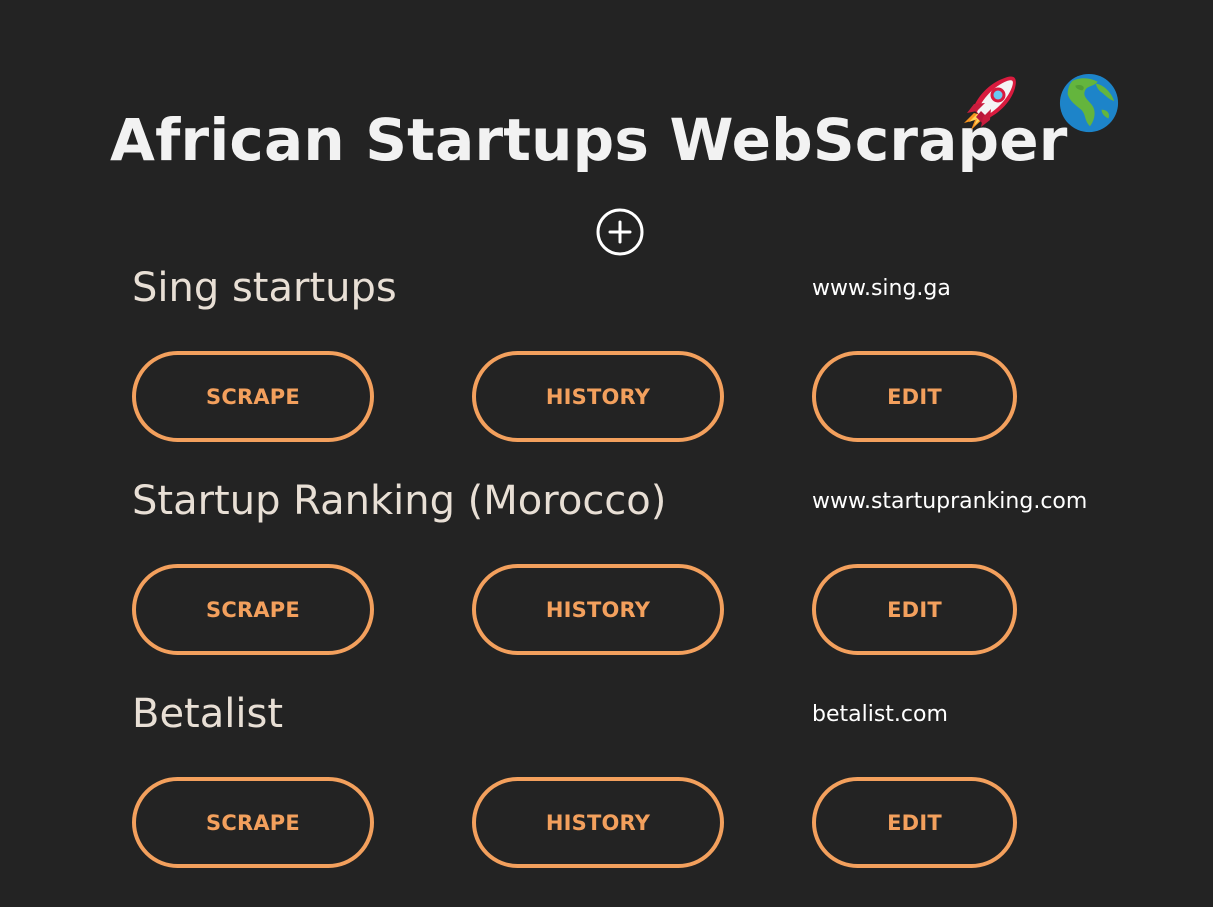  I want to click on site-url-link: www.sing.ga, so click(881, 289).